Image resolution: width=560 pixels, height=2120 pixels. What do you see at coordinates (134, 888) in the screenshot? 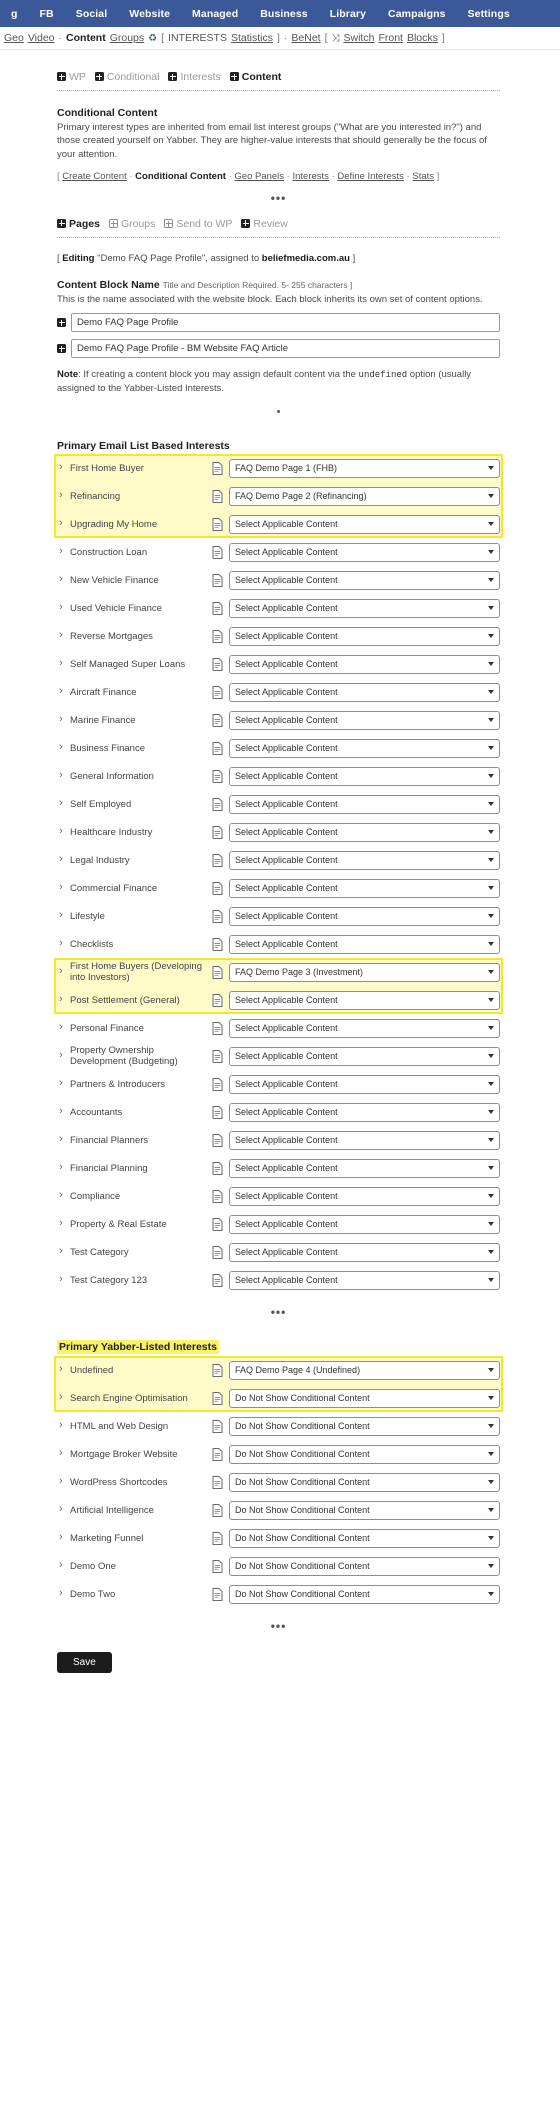
I see `interest-label: Commercial Finance` at bounding box center [134, 888].